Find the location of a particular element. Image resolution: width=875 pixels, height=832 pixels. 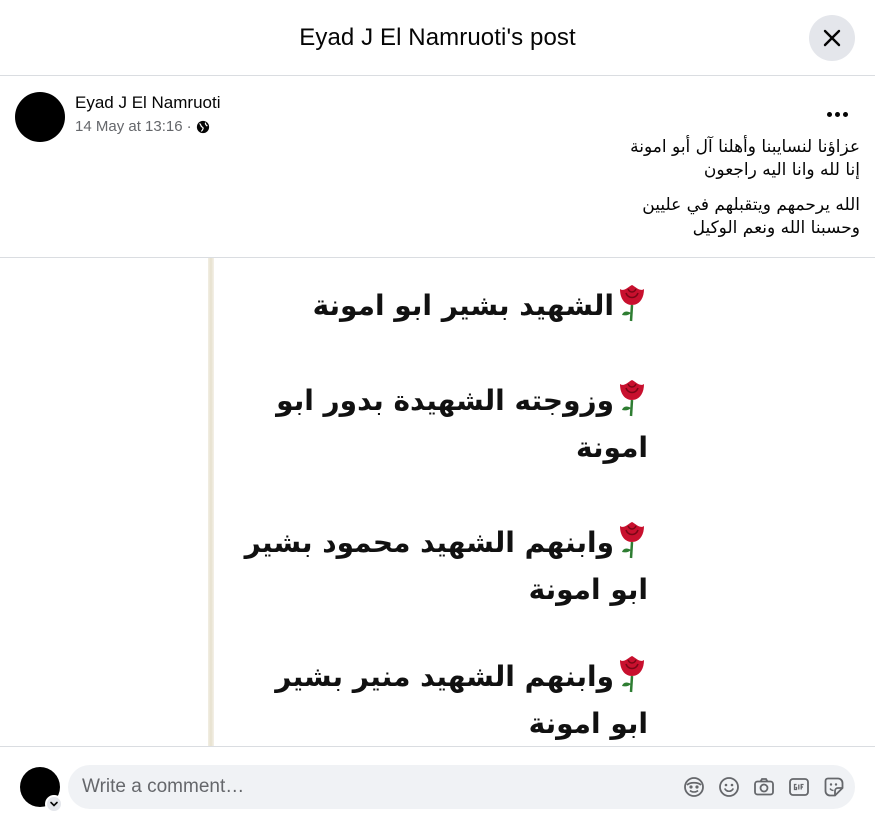

post-timestamp: 14 May at 13:16 is located at coordinates (129, 126).